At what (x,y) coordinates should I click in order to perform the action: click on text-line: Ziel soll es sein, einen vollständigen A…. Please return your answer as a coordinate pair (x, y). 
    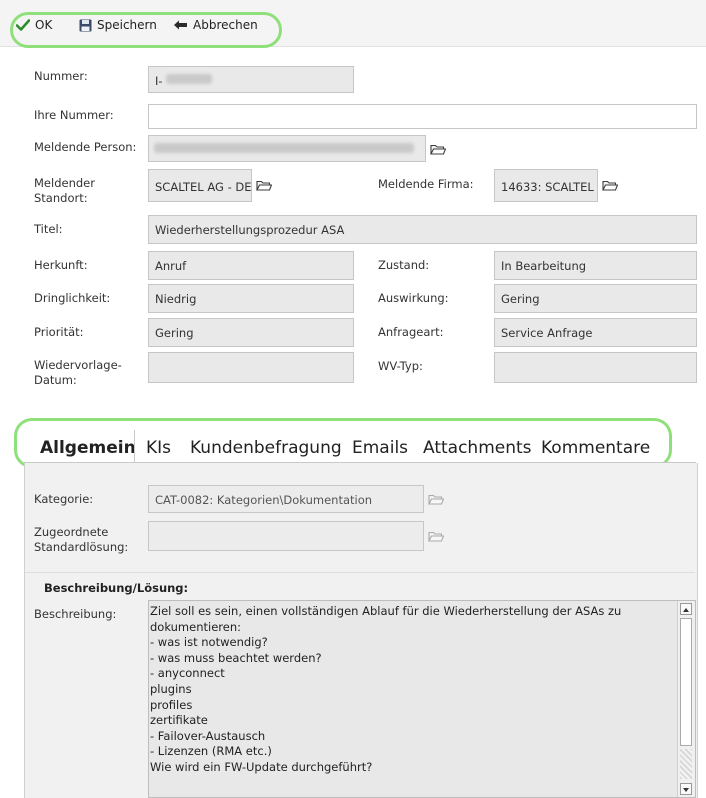
    Looking at the image, I should click on (386, 611).